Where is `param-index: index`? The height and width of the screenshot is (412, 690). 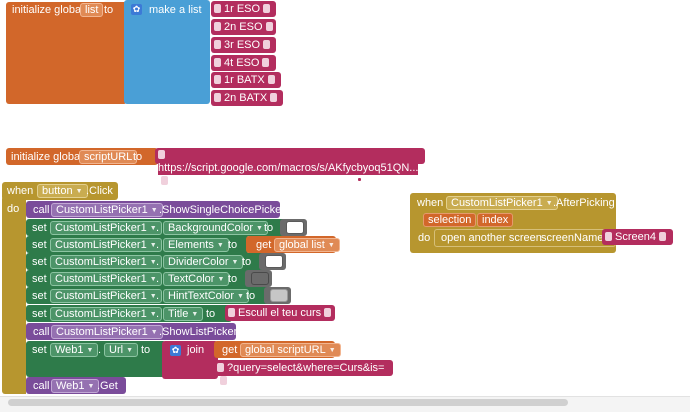
param-index: index is located at coordinates (495, 220).